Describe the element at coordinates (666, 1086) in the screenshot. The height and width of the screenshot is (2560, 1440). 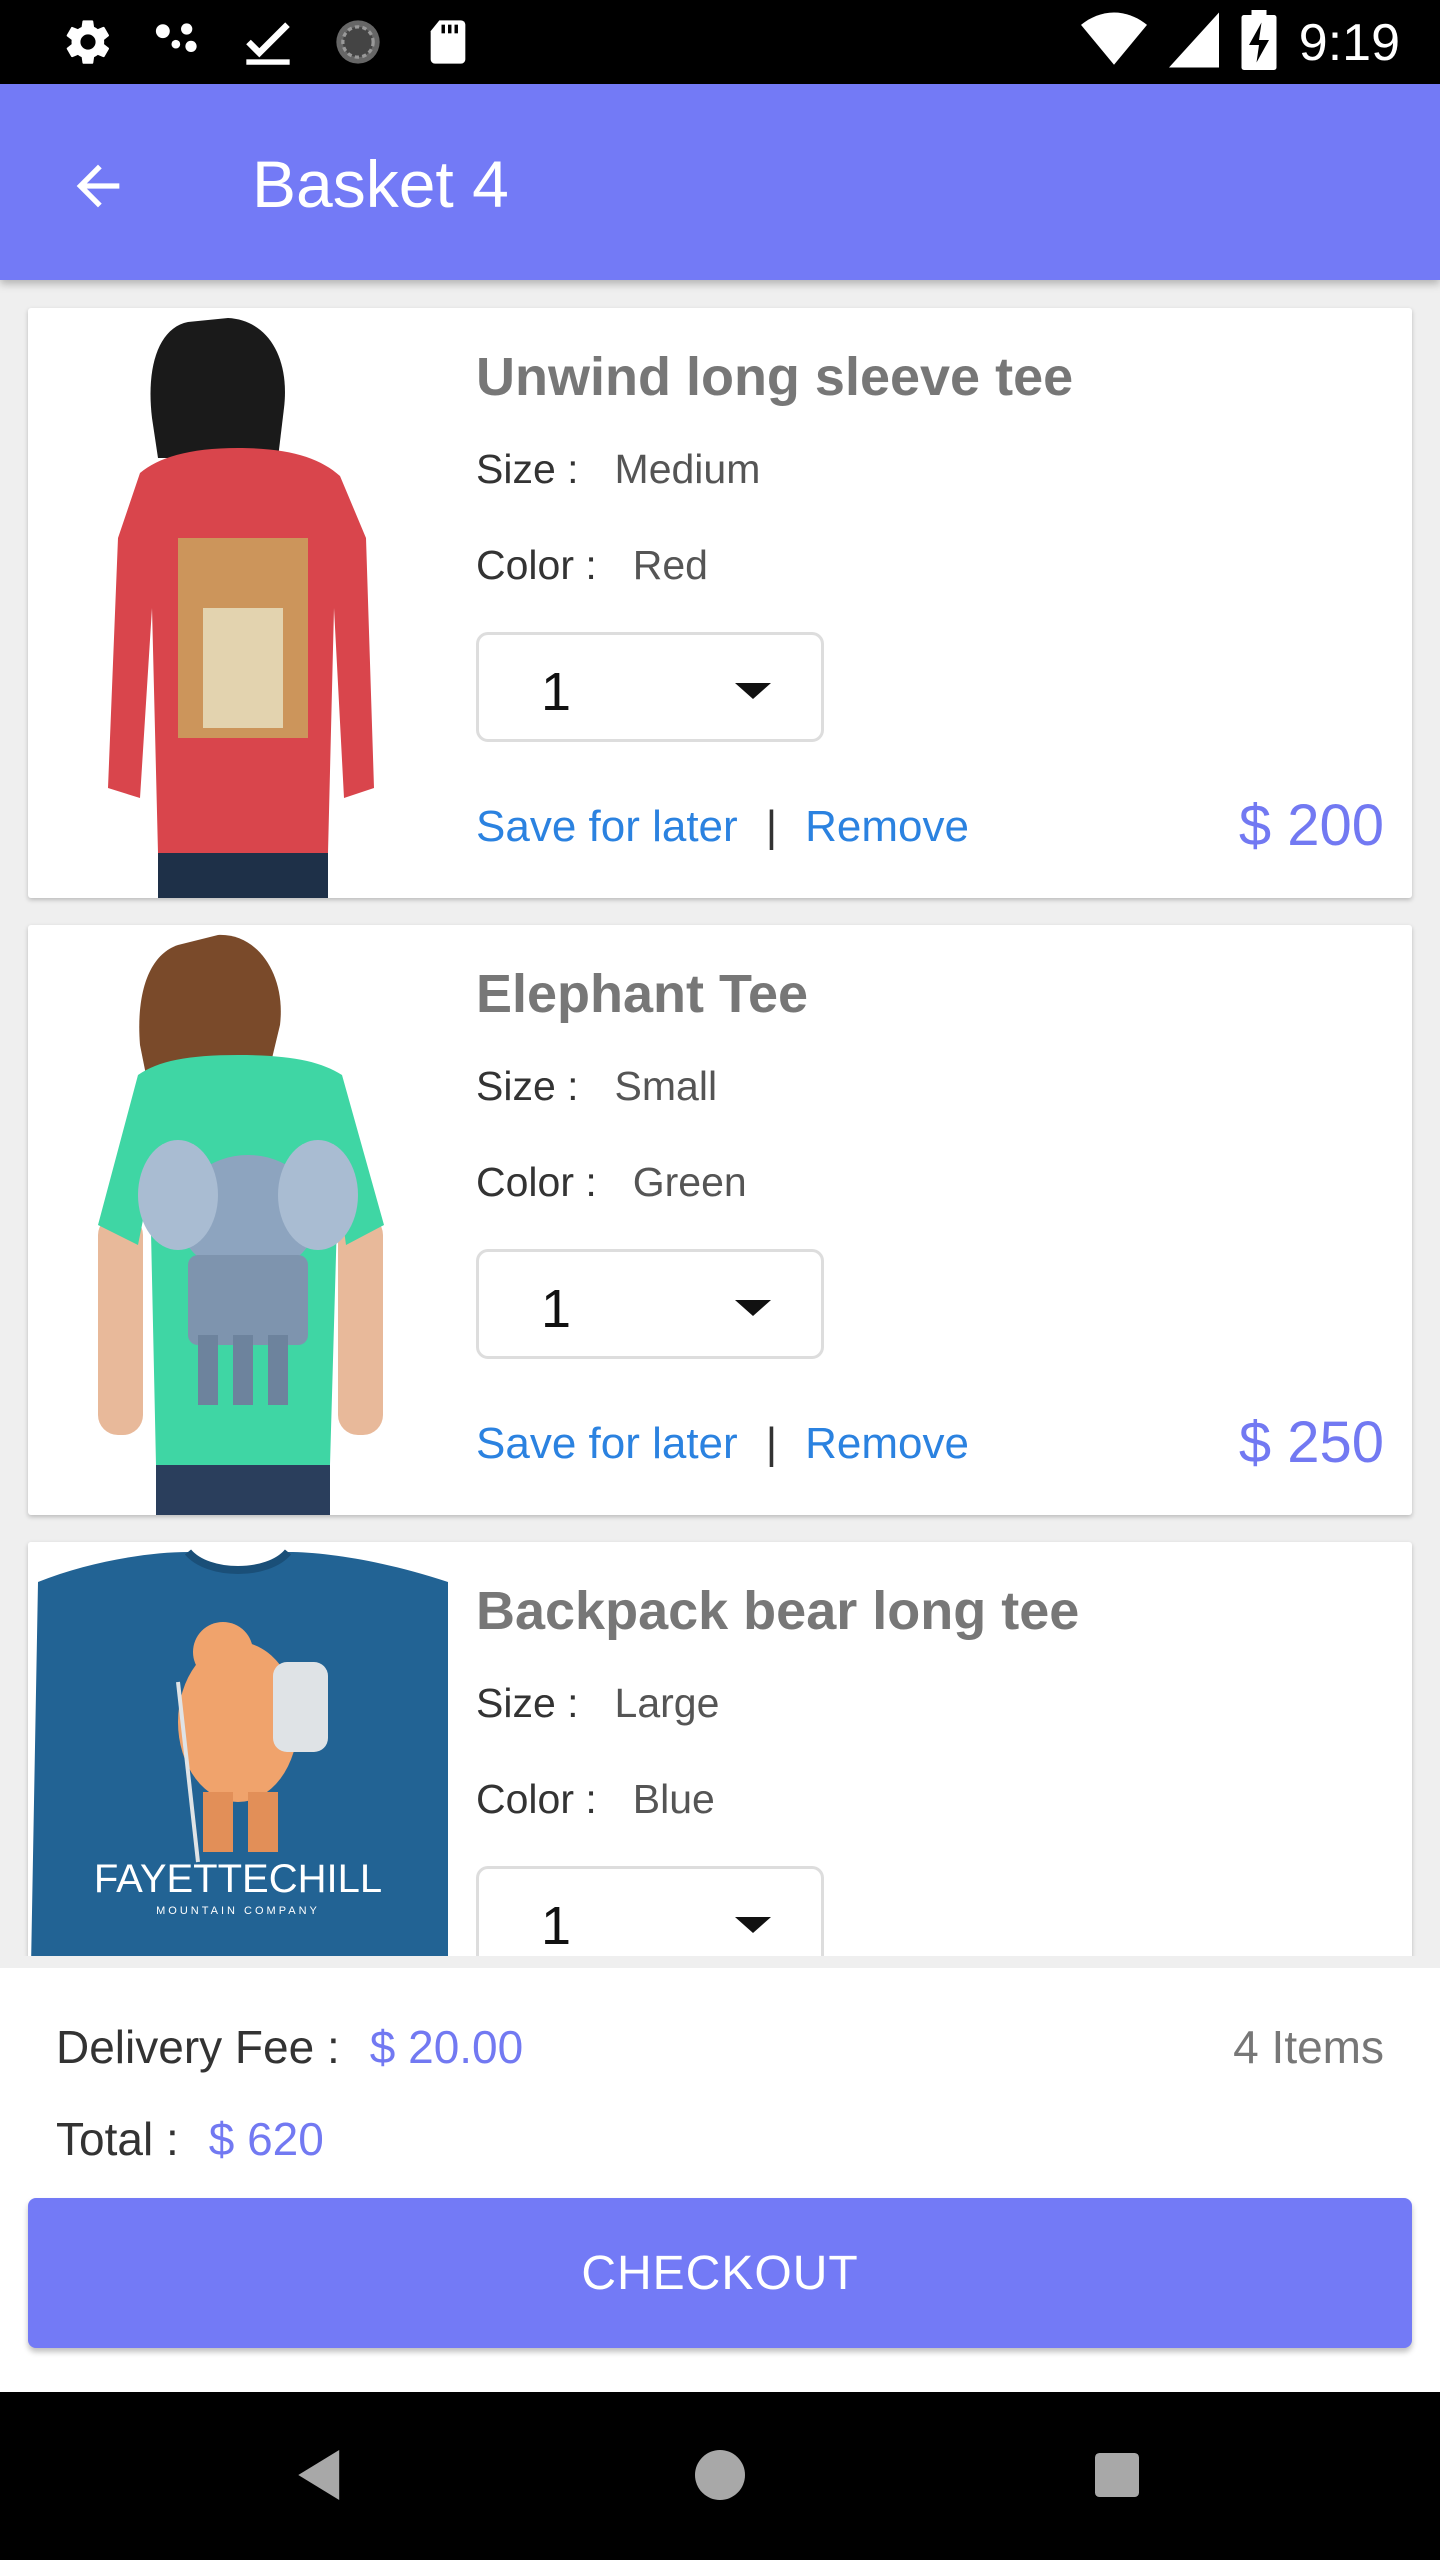
I see `size-value: Small` at that location.